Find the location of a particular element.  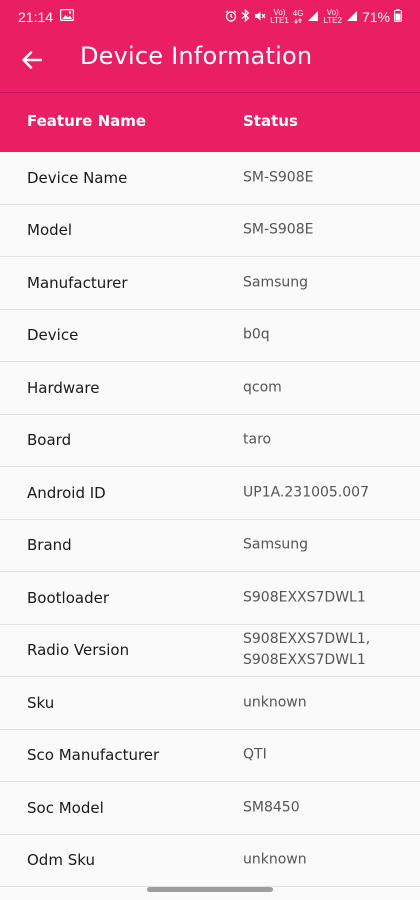

table-row: Sco Manufacturer QTI is located at coordinates (210, 755).